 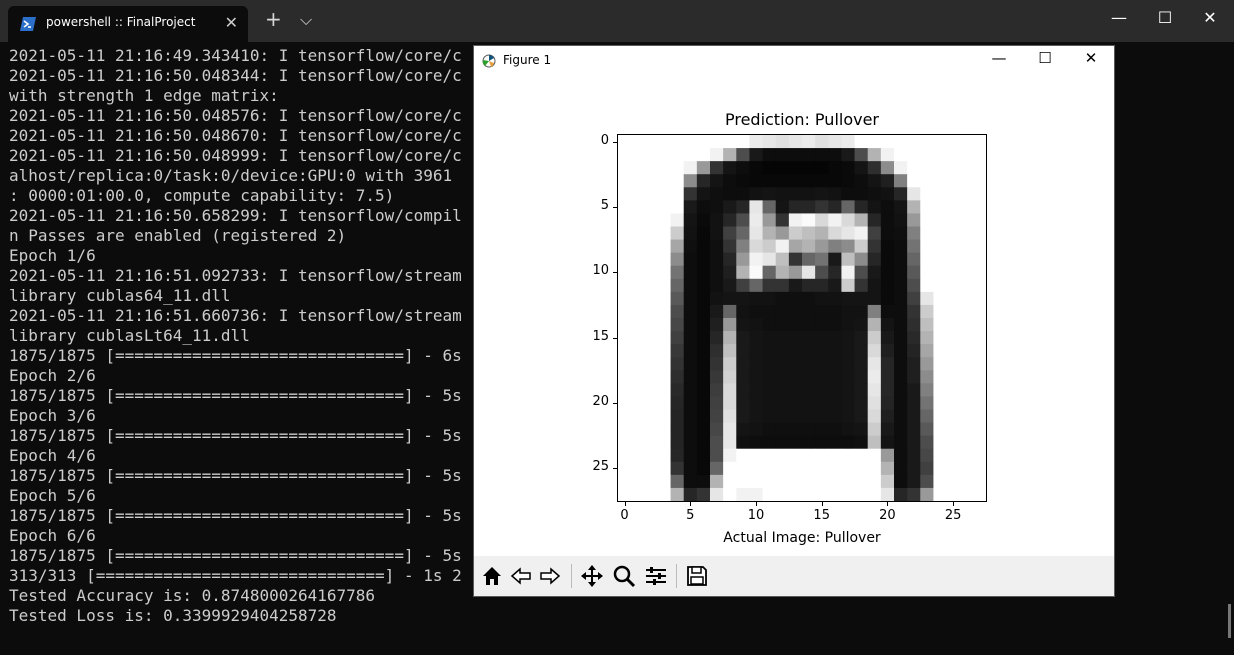 What do you see at coordinates (489, 60) in the screenshot?
I see `matplotlib-icon` at bounding box center [489, 60].